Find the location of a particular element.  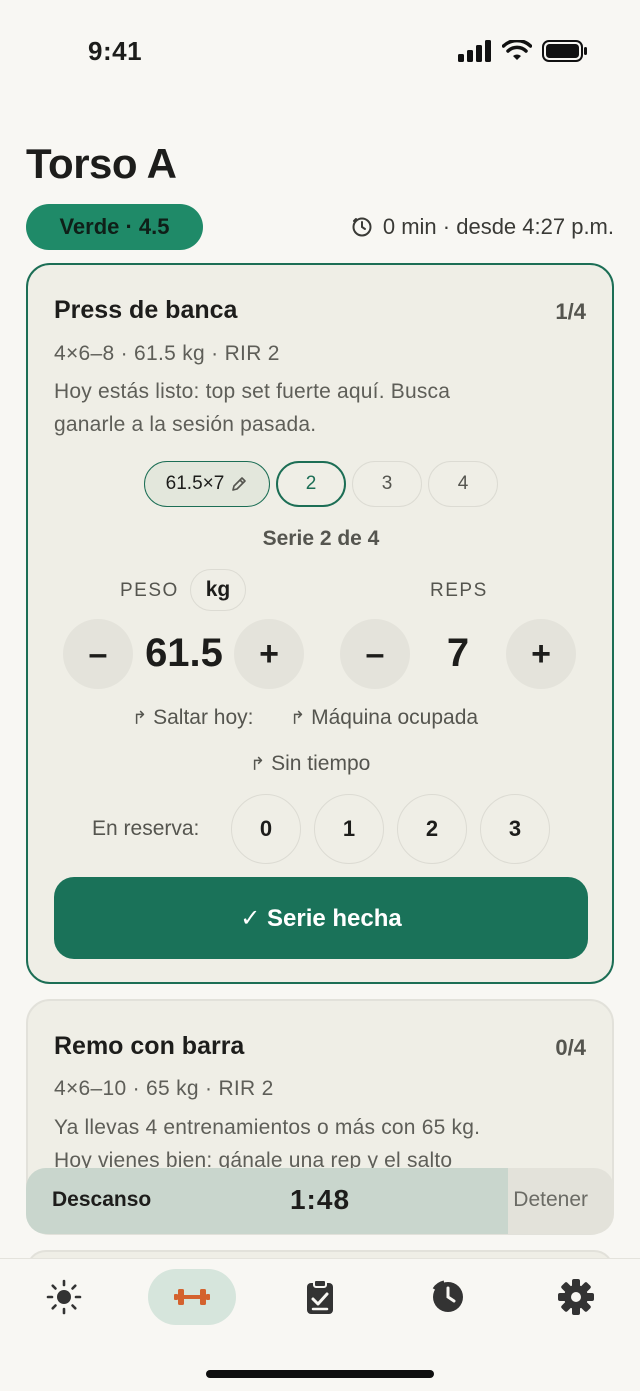

rest-timer-bar: Descanso 1:48 Detener is located at coordinates (320, 1201).